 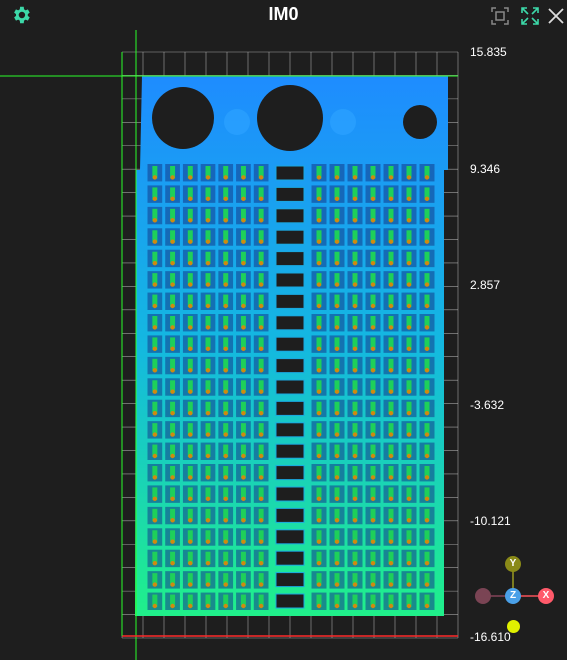 I want to click on scale-tick-label: 9.346, so click(x=485, y=169).